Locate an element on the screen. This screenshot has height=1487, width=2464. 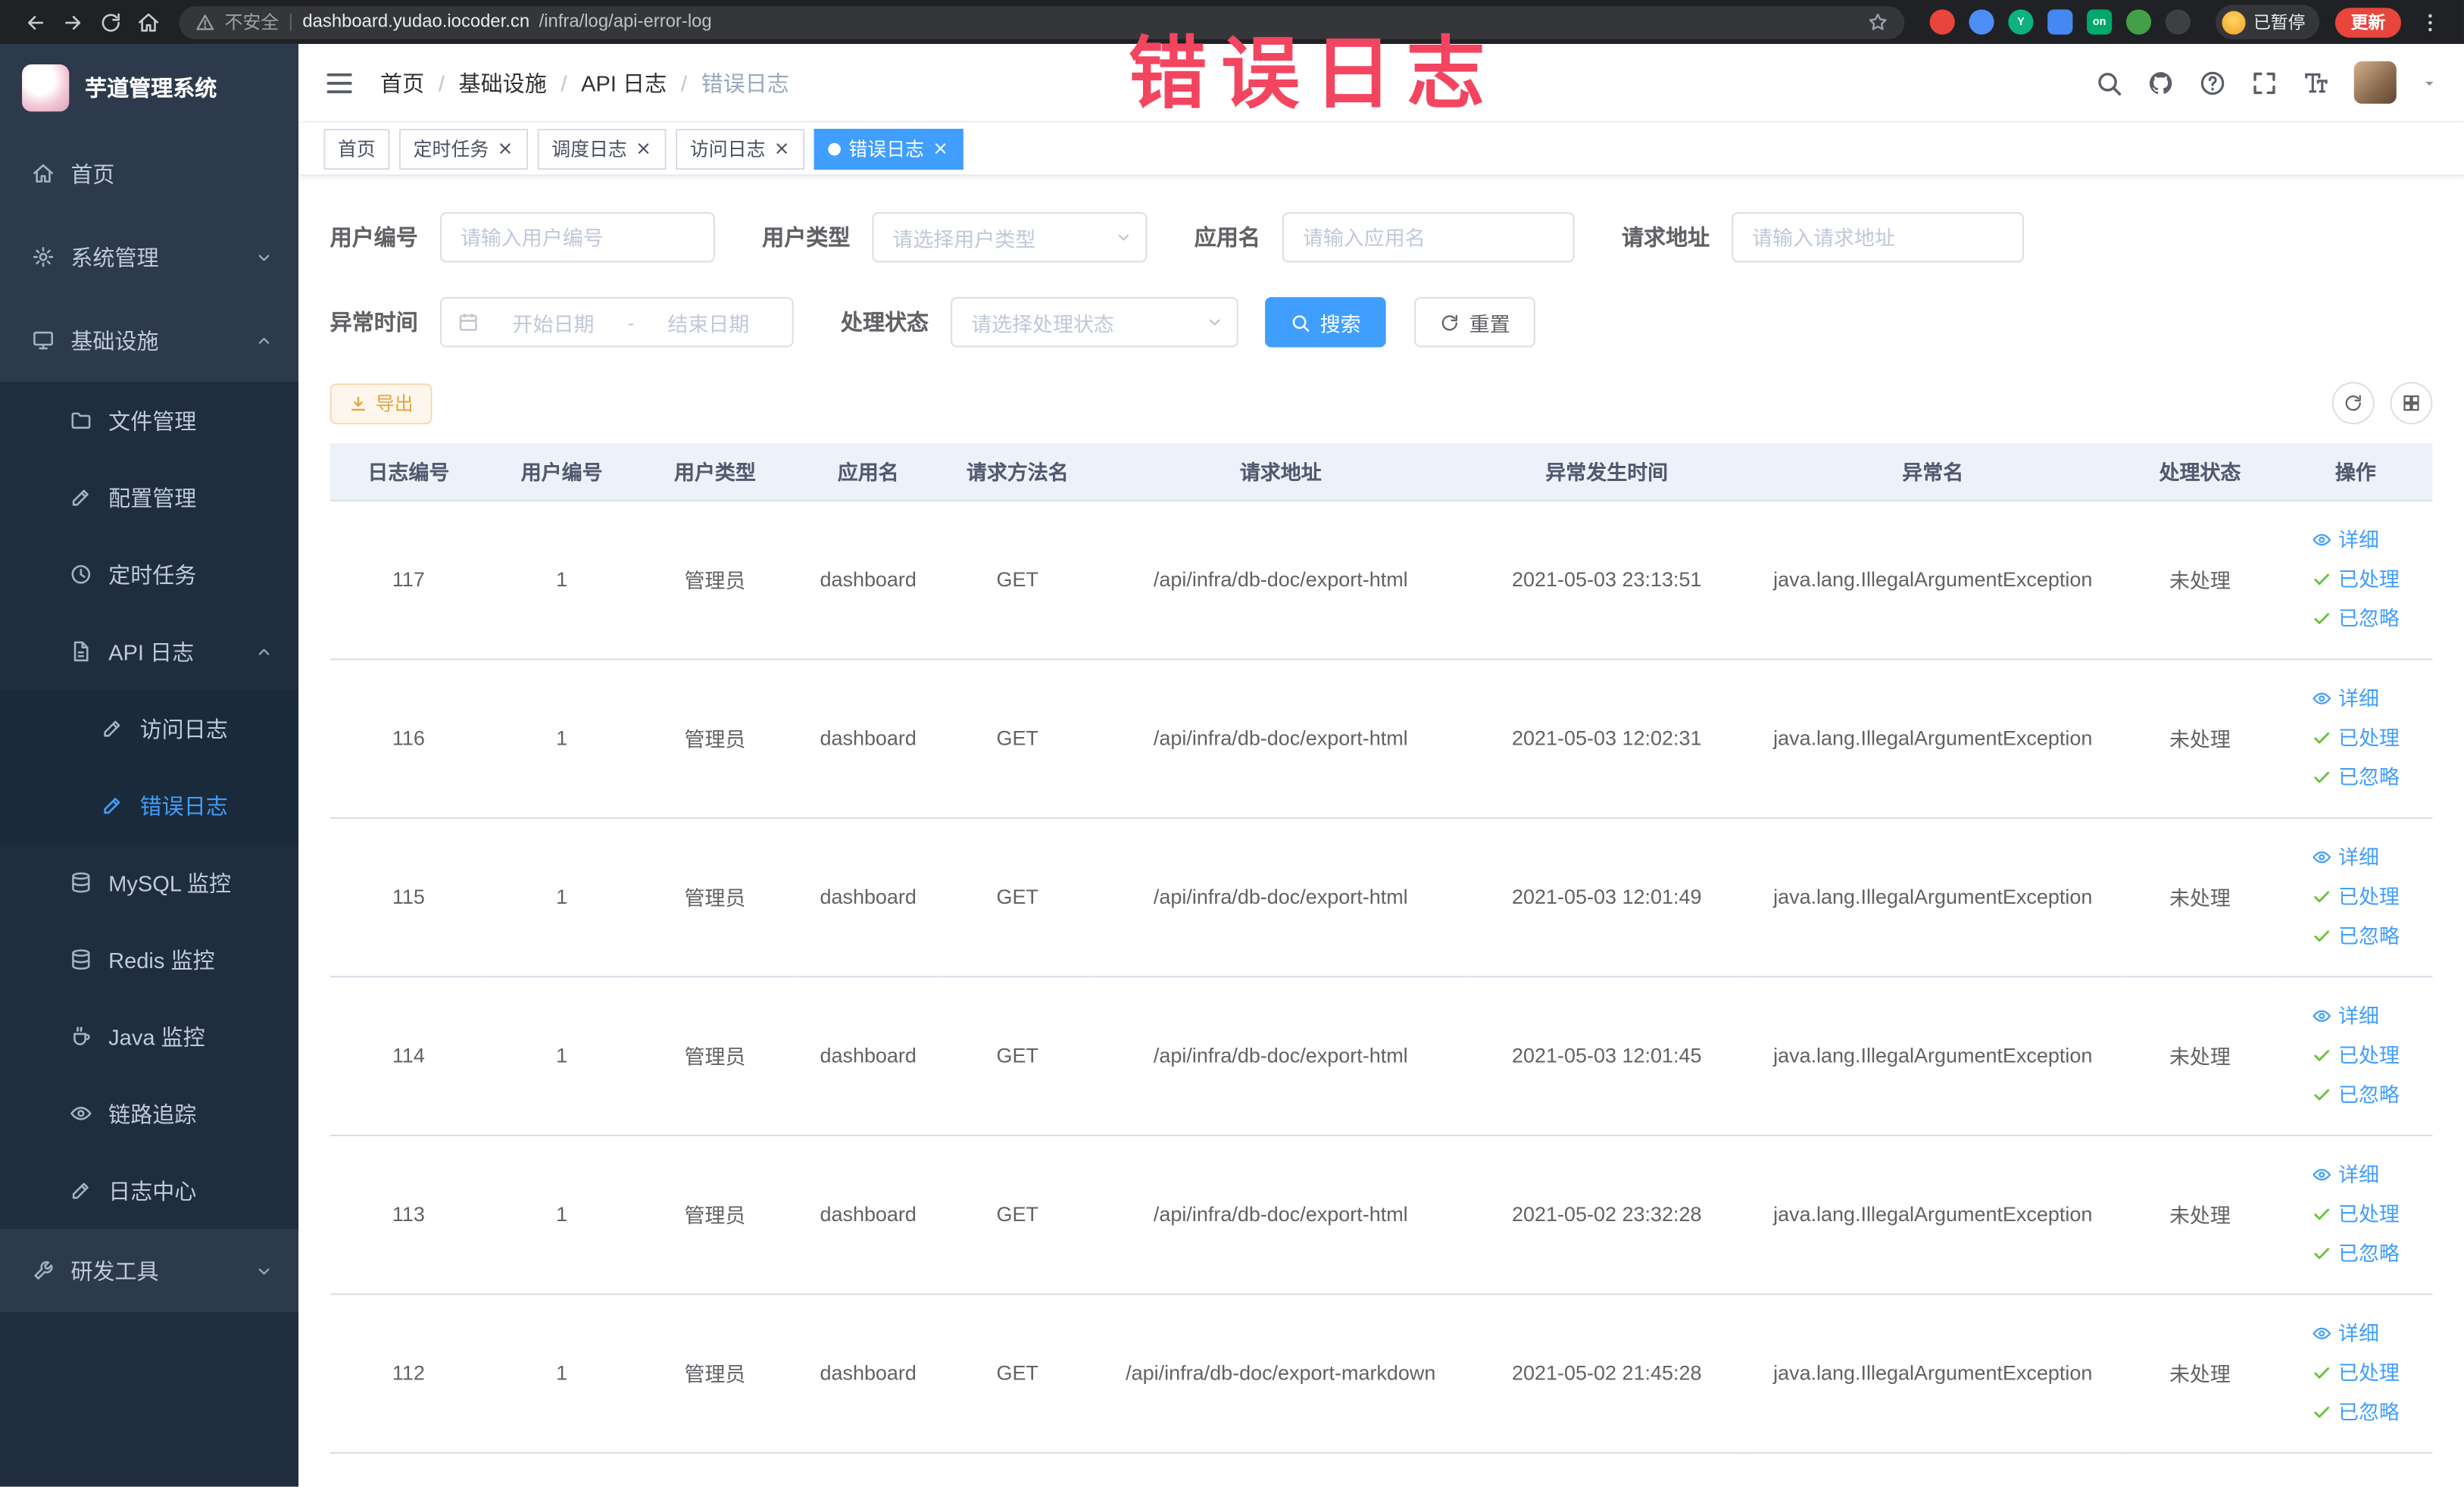
browser-forward-button is located at coordinates (73, 22).